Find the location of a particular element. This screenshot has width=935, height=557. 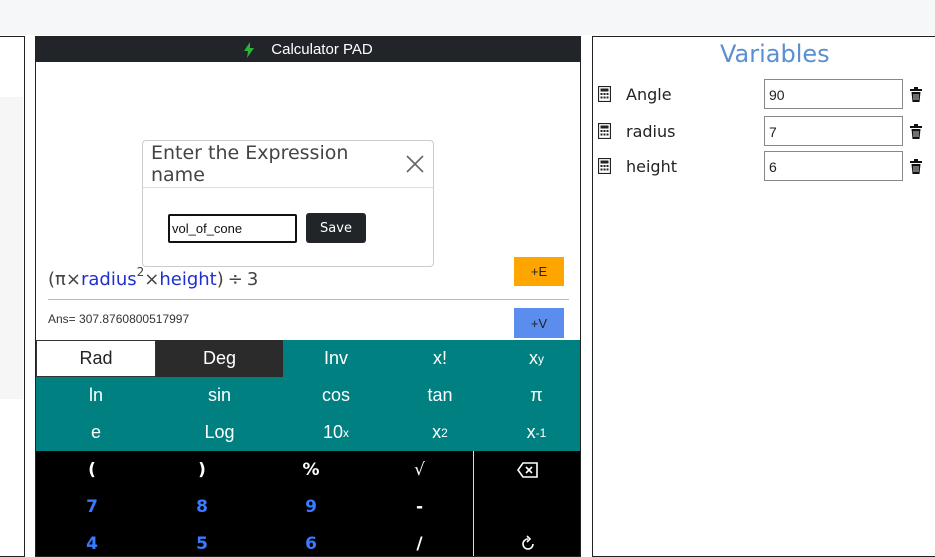

sci-row-2: ln sin cos tan π is located at coordinates (308, 395).